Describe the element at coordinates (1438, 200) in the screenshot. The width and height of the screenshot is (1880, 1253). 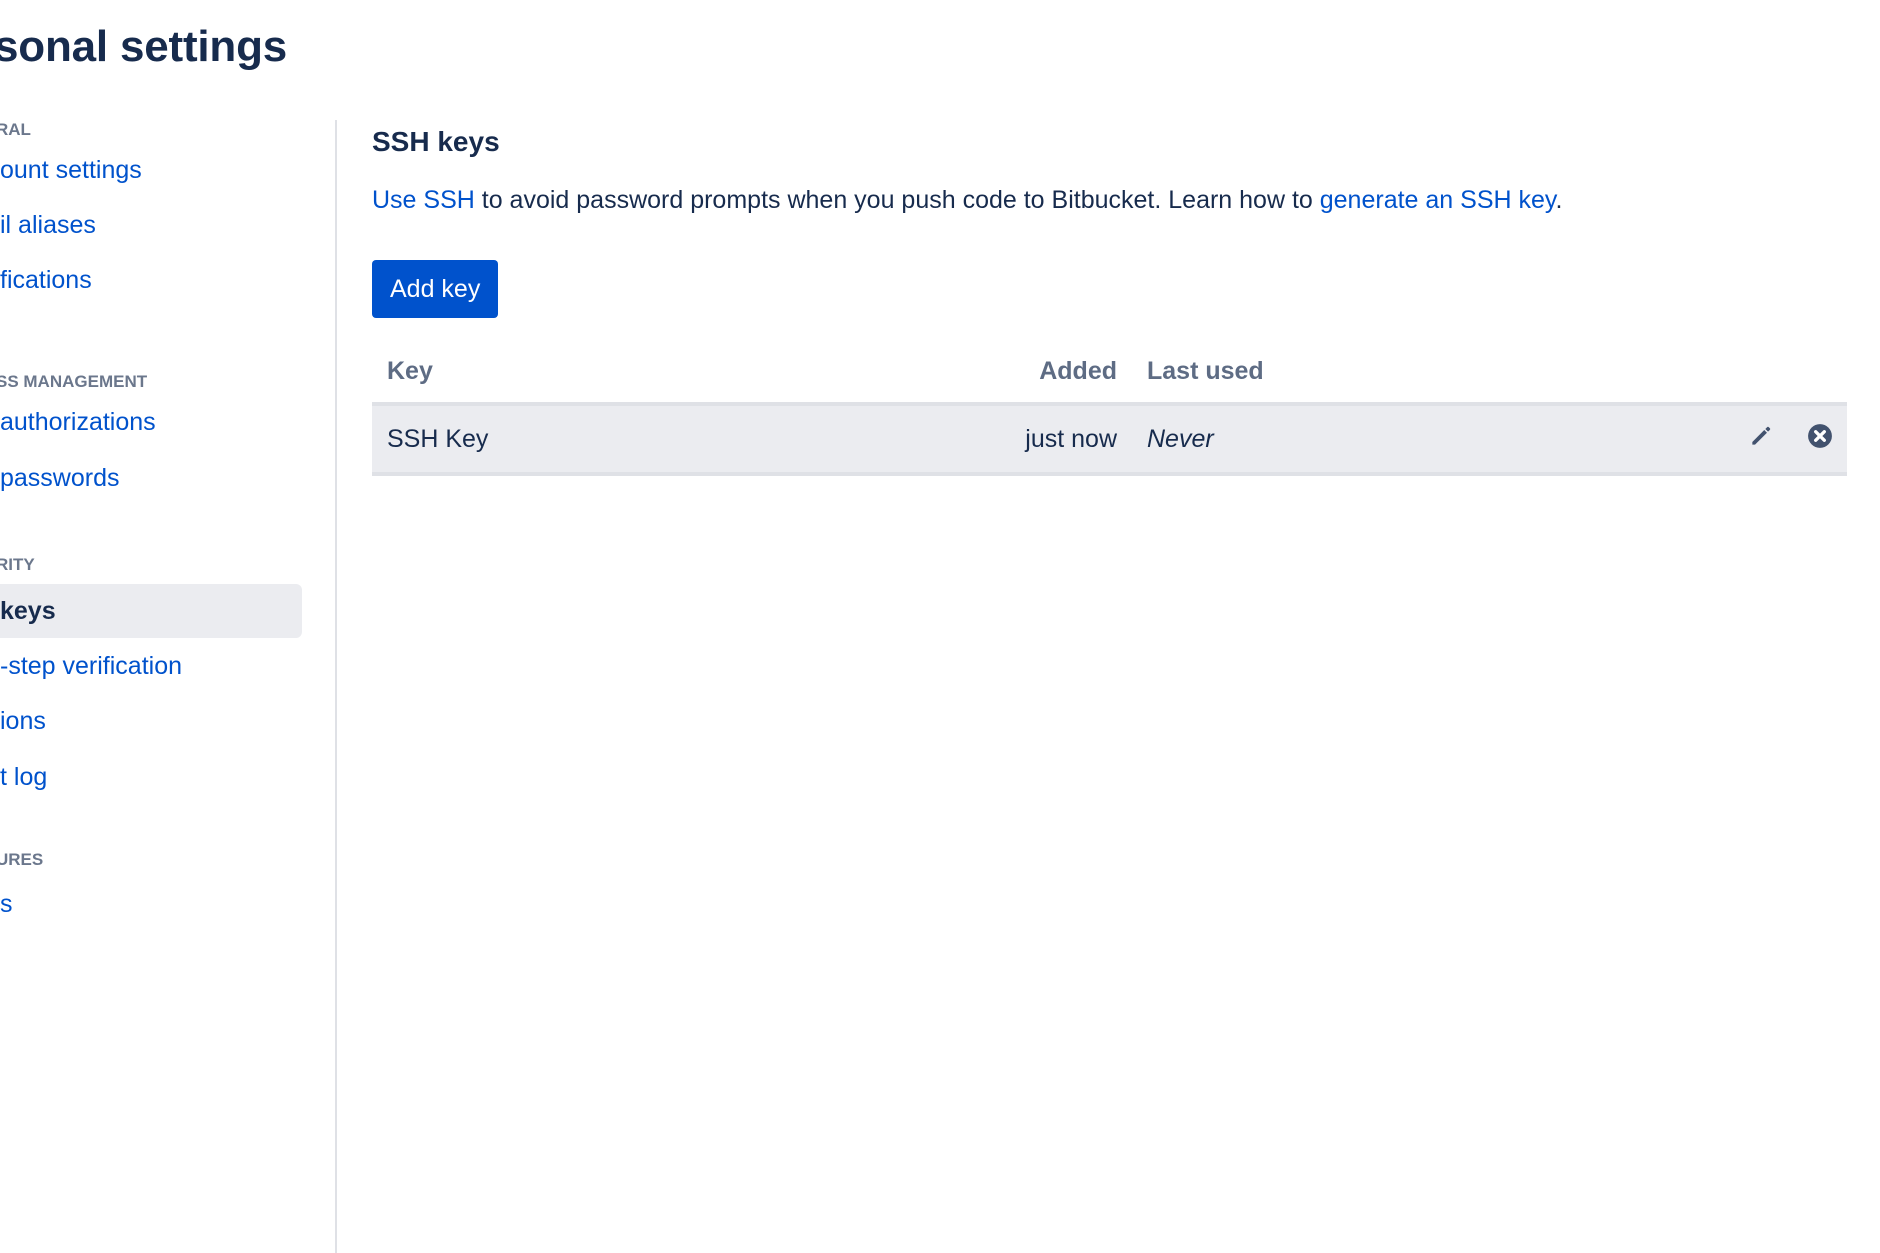
I see `generate-ssh-key-link: generate an SSH key` at that location.